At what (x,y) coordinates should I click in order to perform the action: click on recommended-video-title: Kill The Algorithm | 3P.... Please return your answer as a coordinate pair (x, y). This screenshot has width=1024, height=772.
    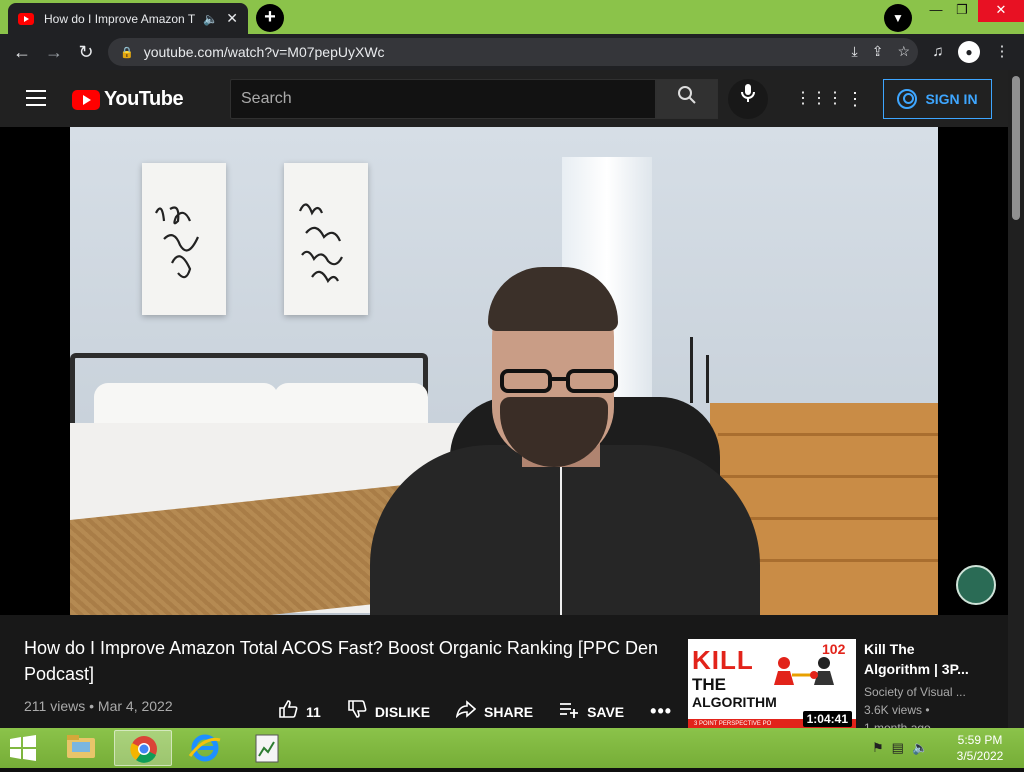
    Looking at the image, I should click on (923, 659).